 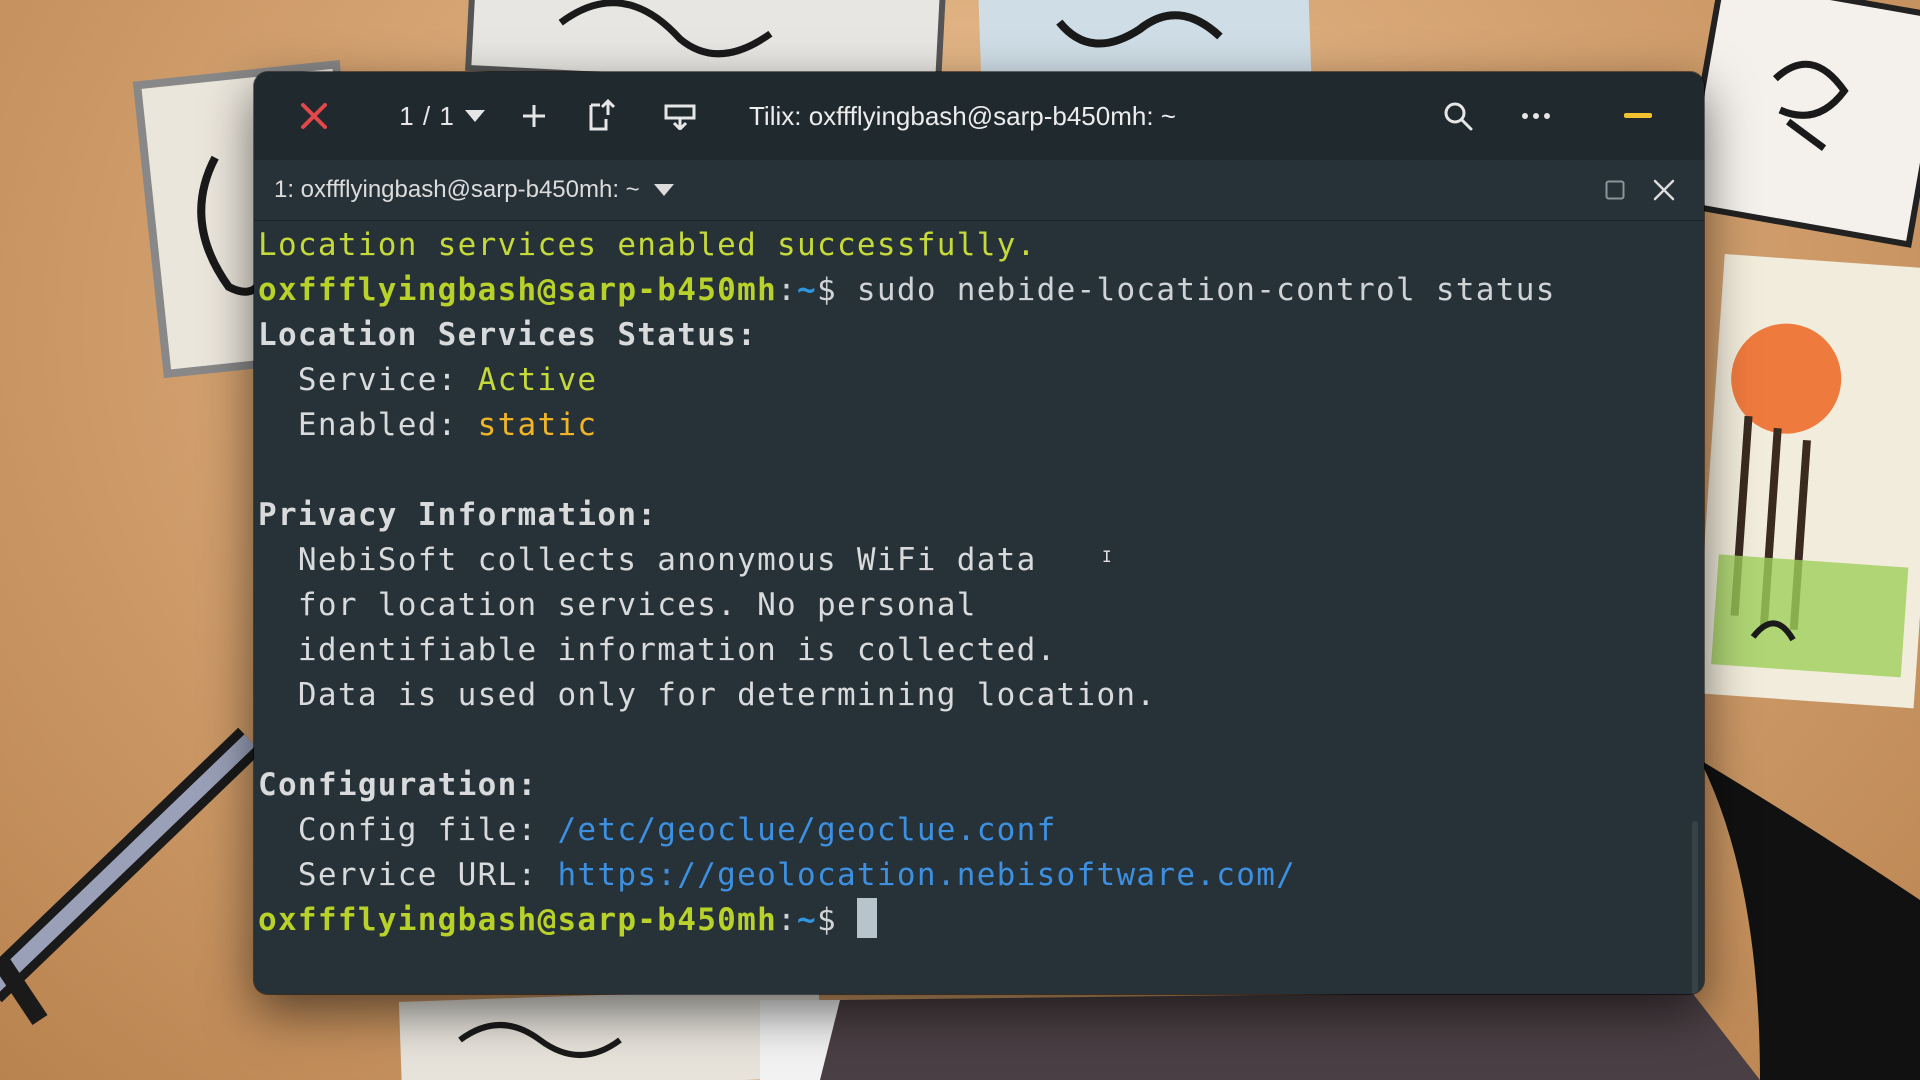 I want to click on config-heading: Configuration:, so click(x=398, y=785).